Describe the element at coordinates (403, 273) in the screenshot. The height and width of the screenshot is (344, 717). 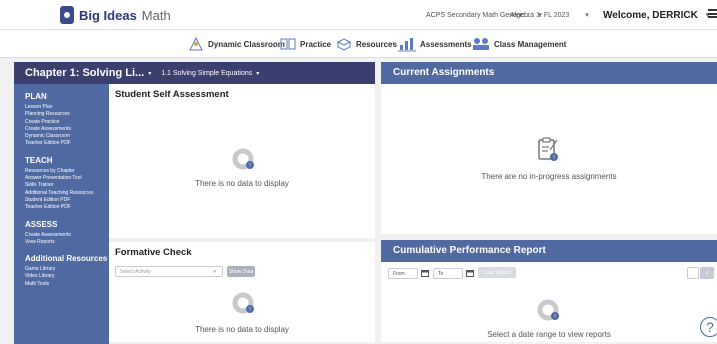
I see `from-date-input: From` at that location.